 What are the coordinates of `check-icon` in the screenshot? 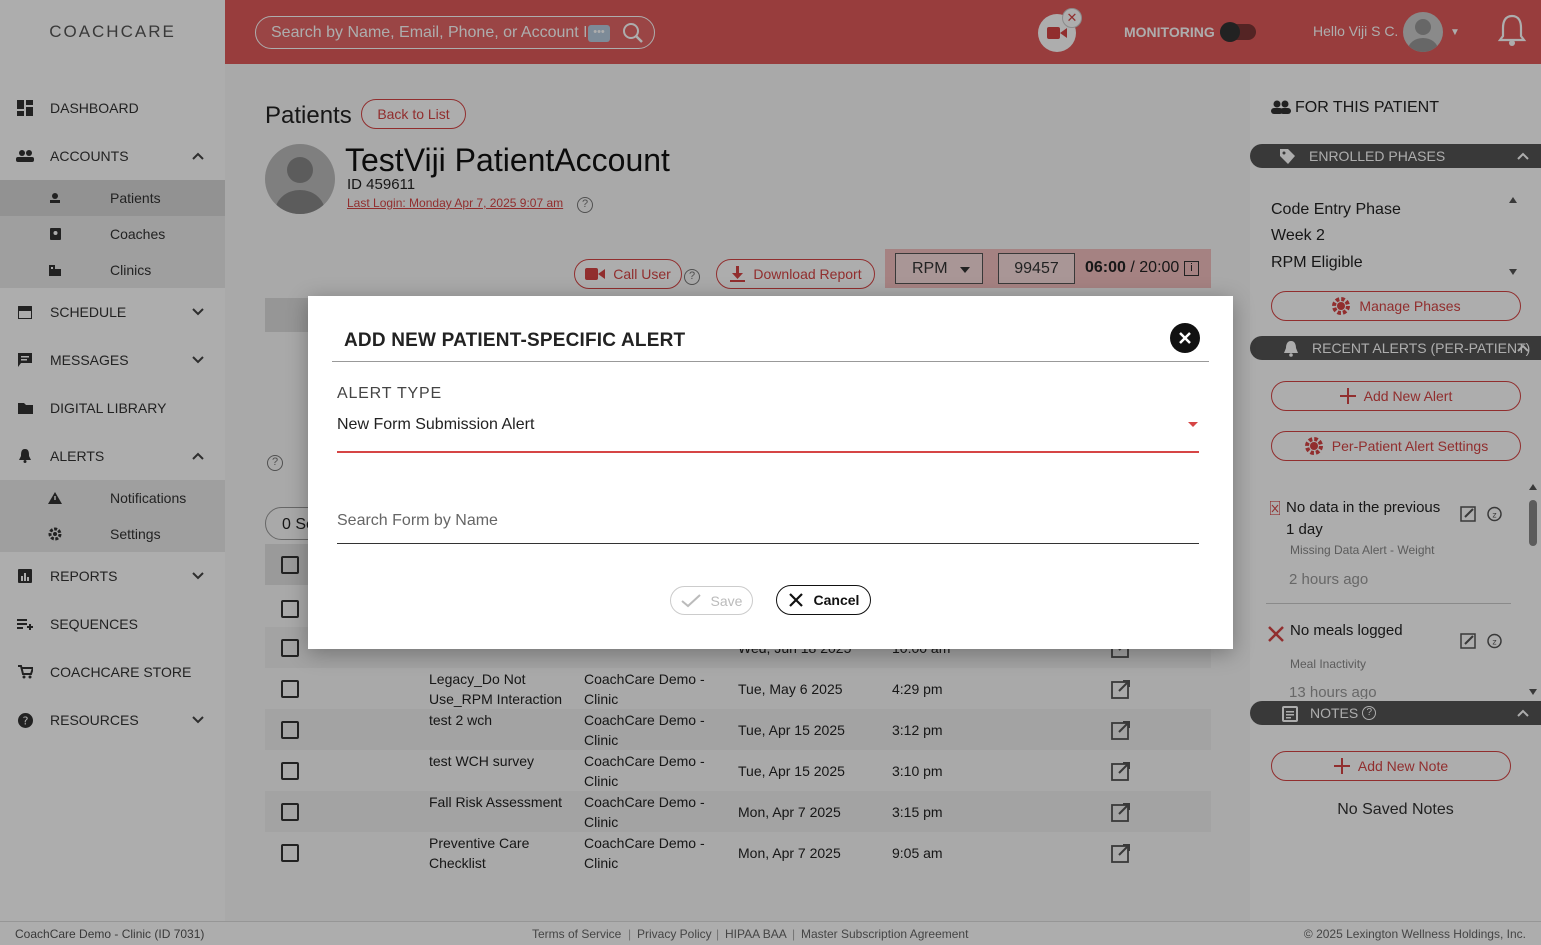 It's located at (690, 600).